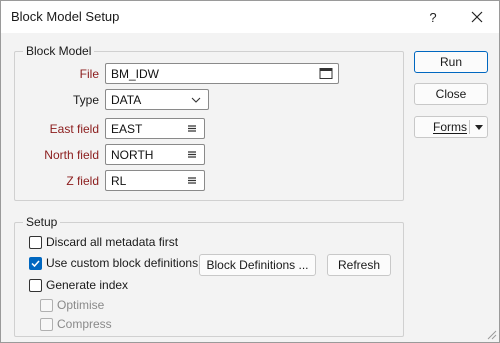 The height and width of the screenshot is (343, 500). Describe the element at coordinates (157, 99) in the screenshot. I see `type-select: DATA` at that location.